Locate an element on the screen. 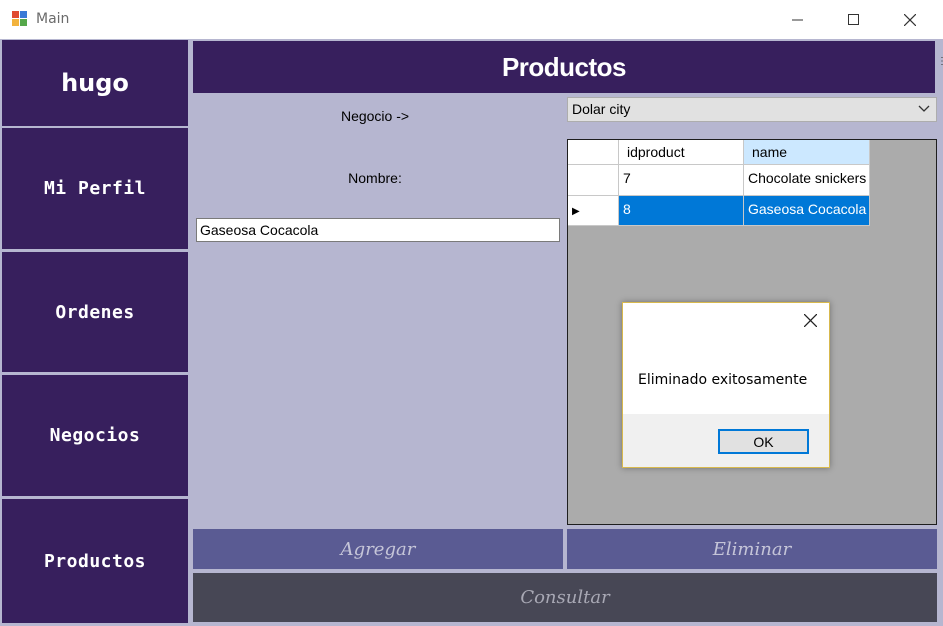 The width and height of the screenshot is (943, 626). eliminar-button: Eliminar is located at coordinates (752, 549).